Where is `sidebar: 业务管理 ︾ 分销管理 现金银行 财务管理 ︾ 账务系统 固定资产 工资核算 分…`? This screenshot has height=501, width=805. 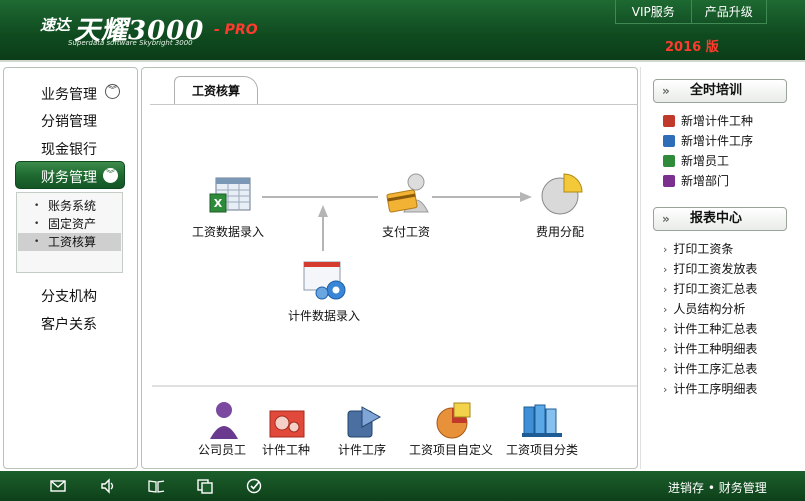 sidebar: 业务管理 ︾ 分销管理 现金银行 财务管理 ︾ 账务系统 固定资产 工资核算 分… is located at coordinates (70, 268).